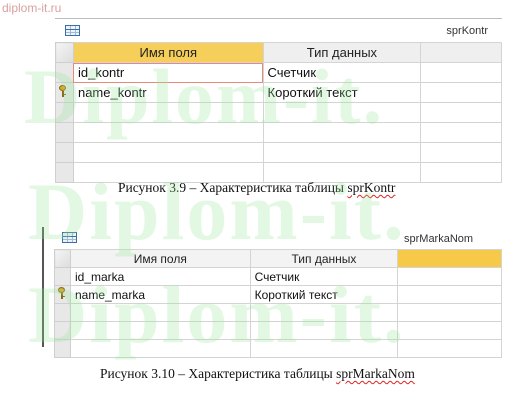  What do you see at coordinates (218, 373) in the screenshot?
I see `caption-text: Рисунок 3.10 – Характеристика таблицы` at bounding box center [218, 373].